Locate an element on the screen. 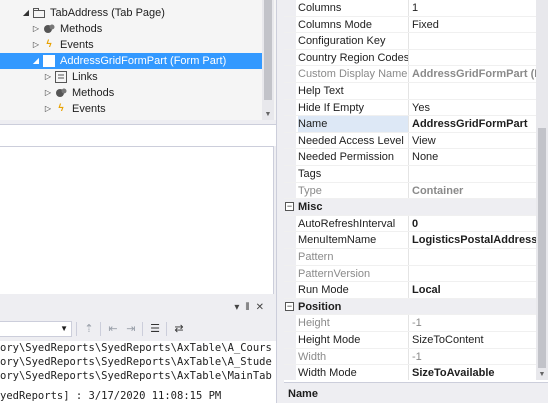  property-row: Country Region Codes is located at coordinates (410, 58).